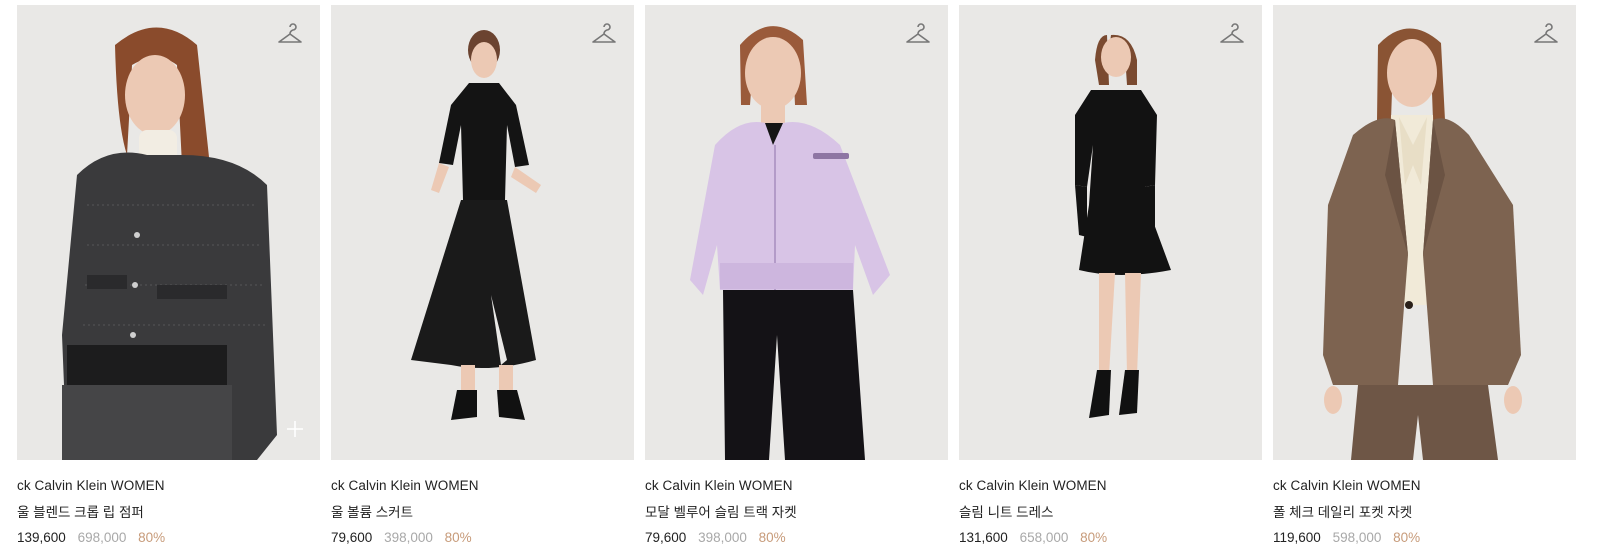 The height and width of the screenshot is (554, 1622). Describe the element at coordinates (102, 537) in the screenshot. I see `original-price: 698,000` at that location.